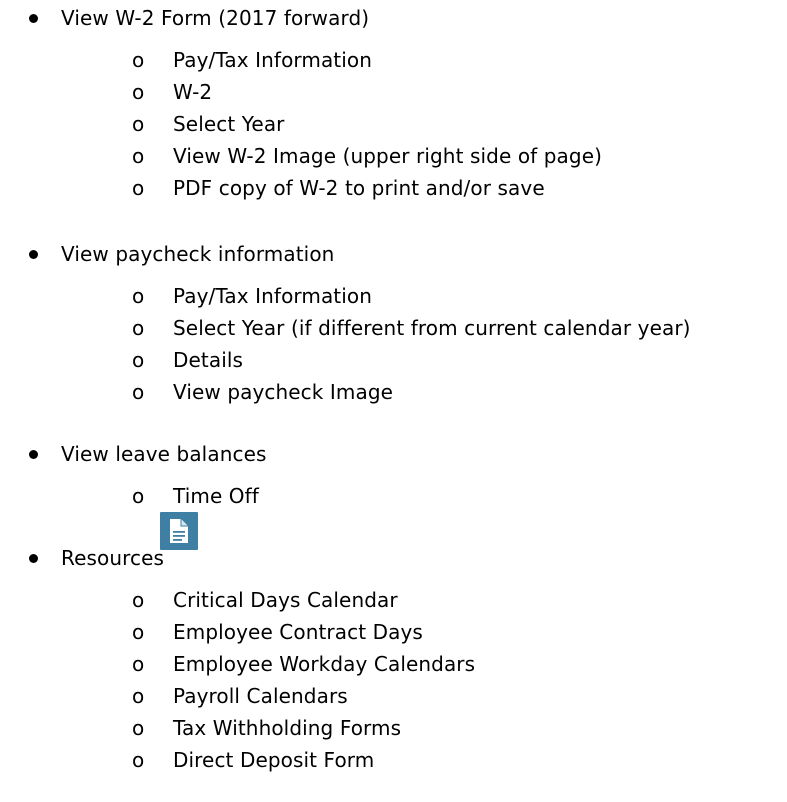 The image size is (787, 802). I want to click on list-item: Tax Withholding Forms, so click(287, 728).